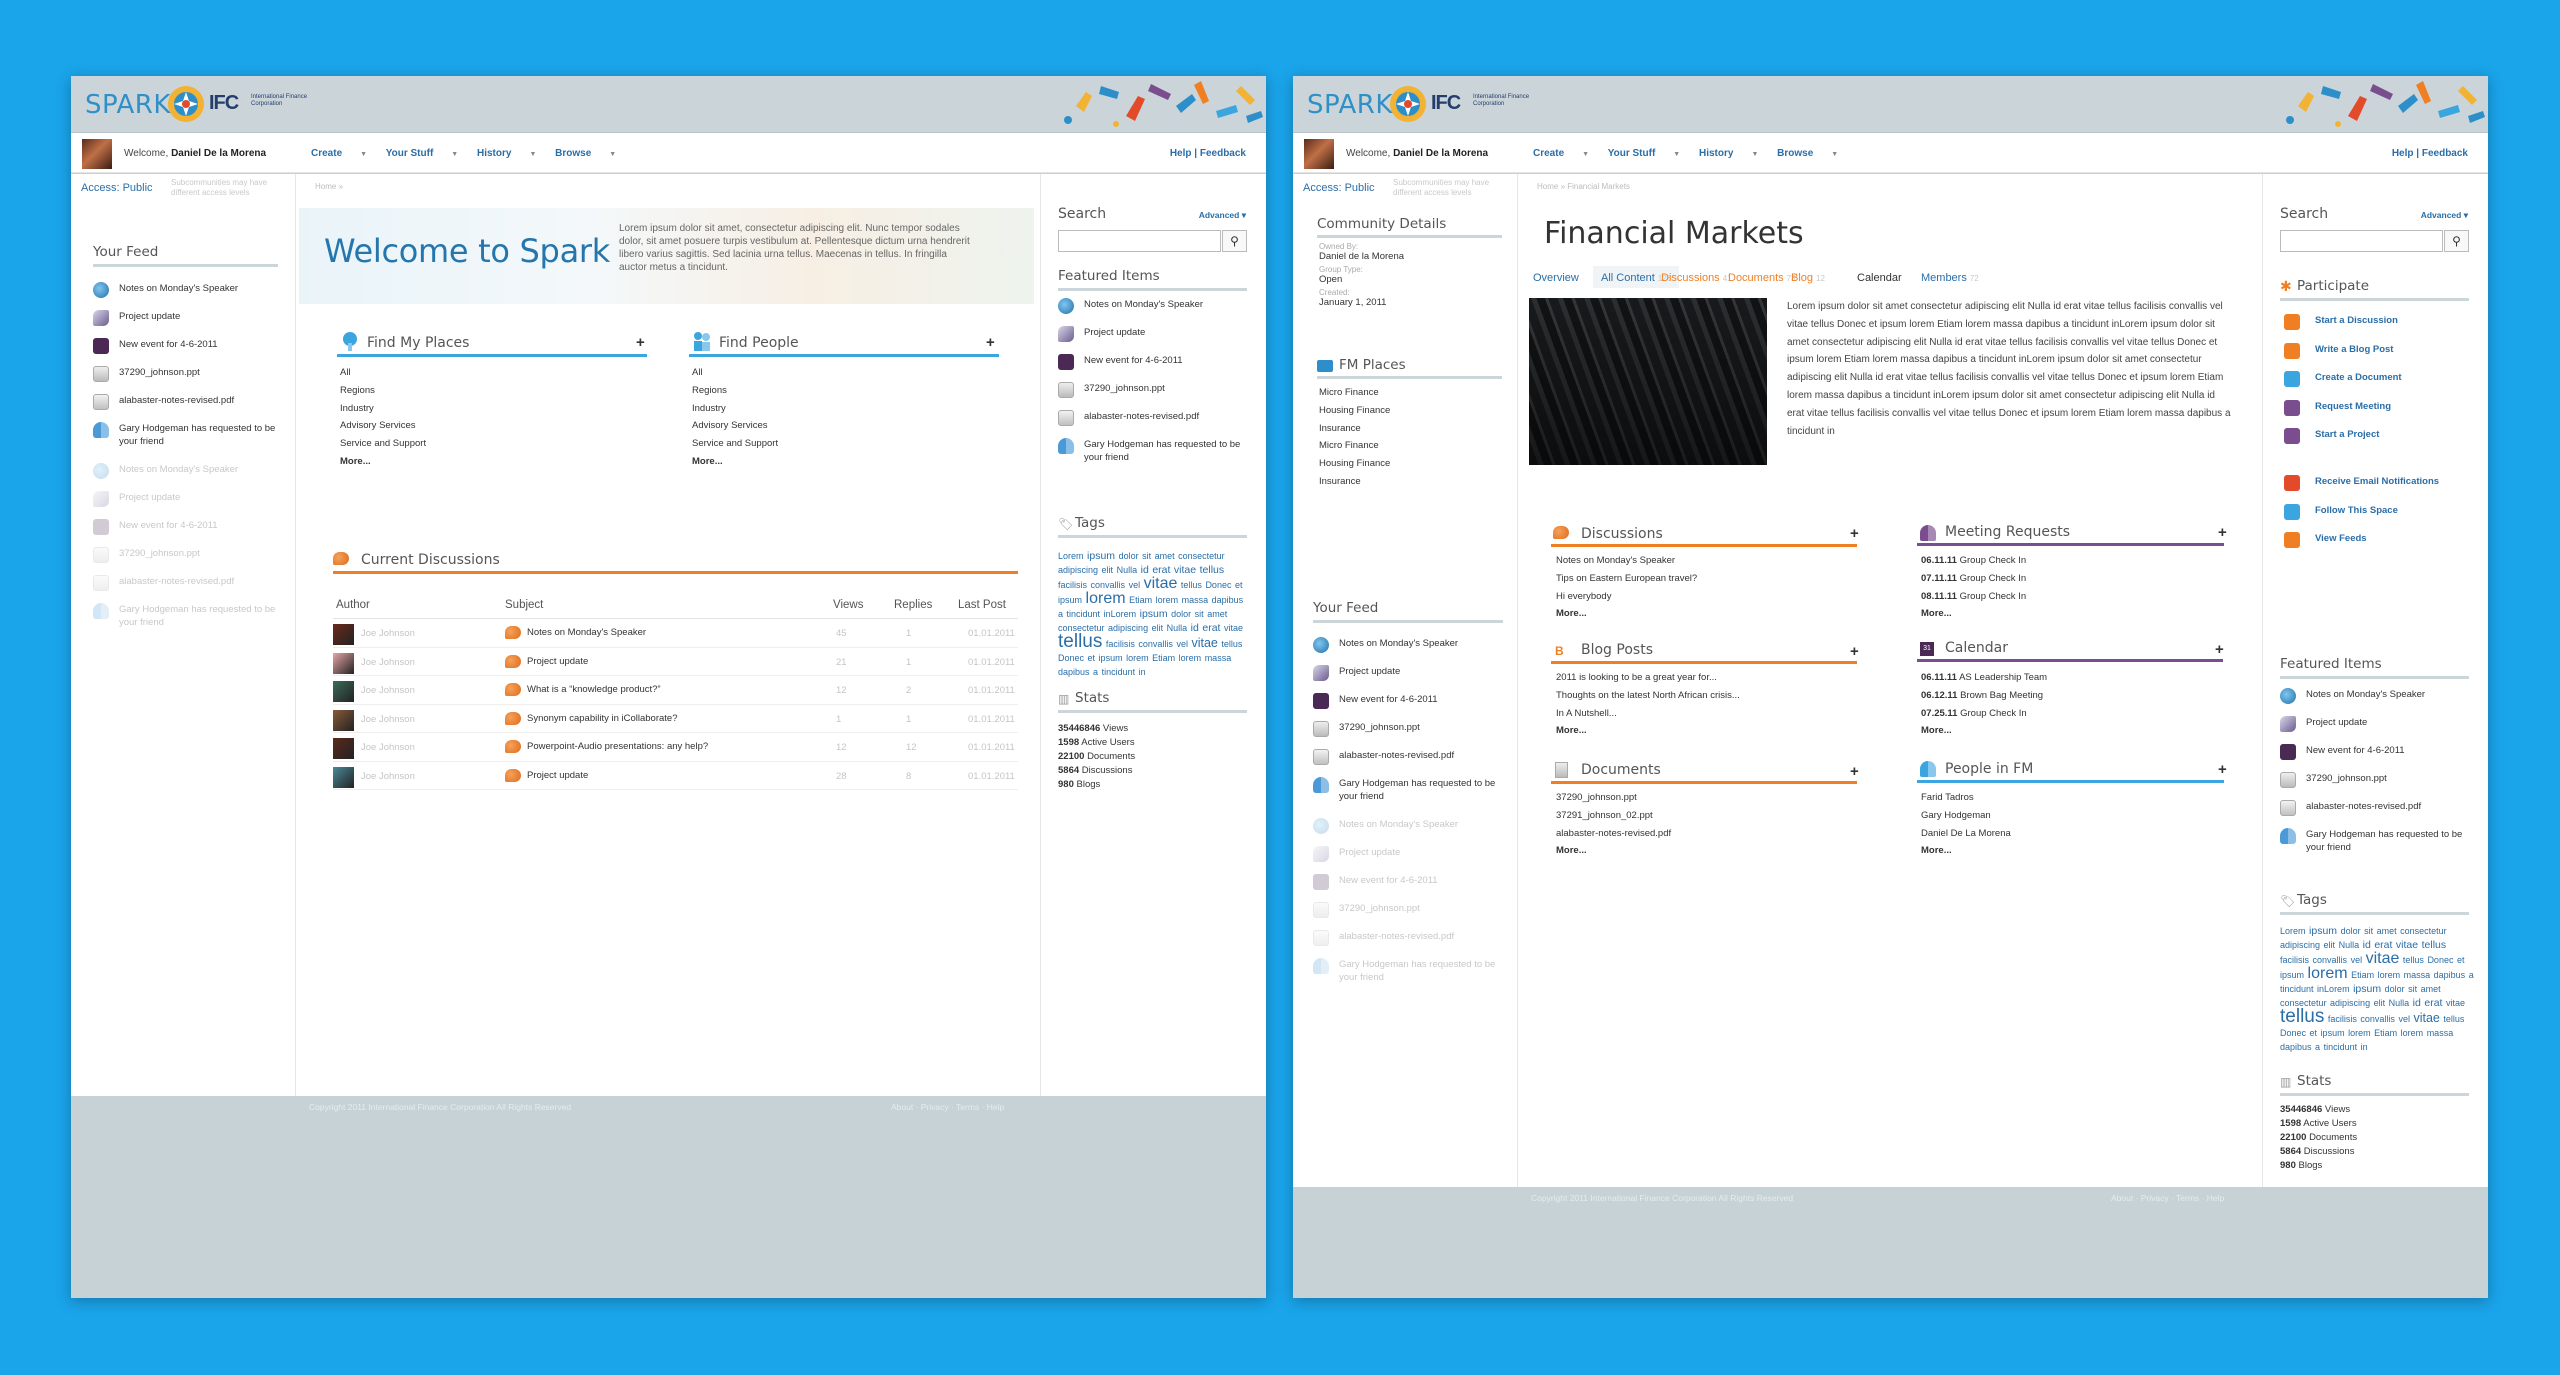  Describe the element at coordinates (1854, 651) in the screenshot. I see `add-blog-button: +` at that location.